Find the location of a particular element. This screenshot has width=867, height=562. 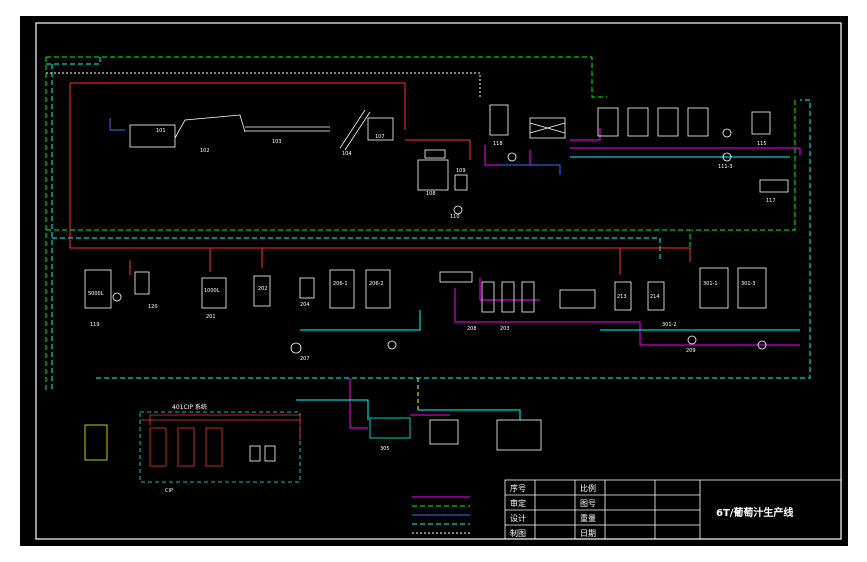

label-103: 103 is located at coordinates (277, 142).